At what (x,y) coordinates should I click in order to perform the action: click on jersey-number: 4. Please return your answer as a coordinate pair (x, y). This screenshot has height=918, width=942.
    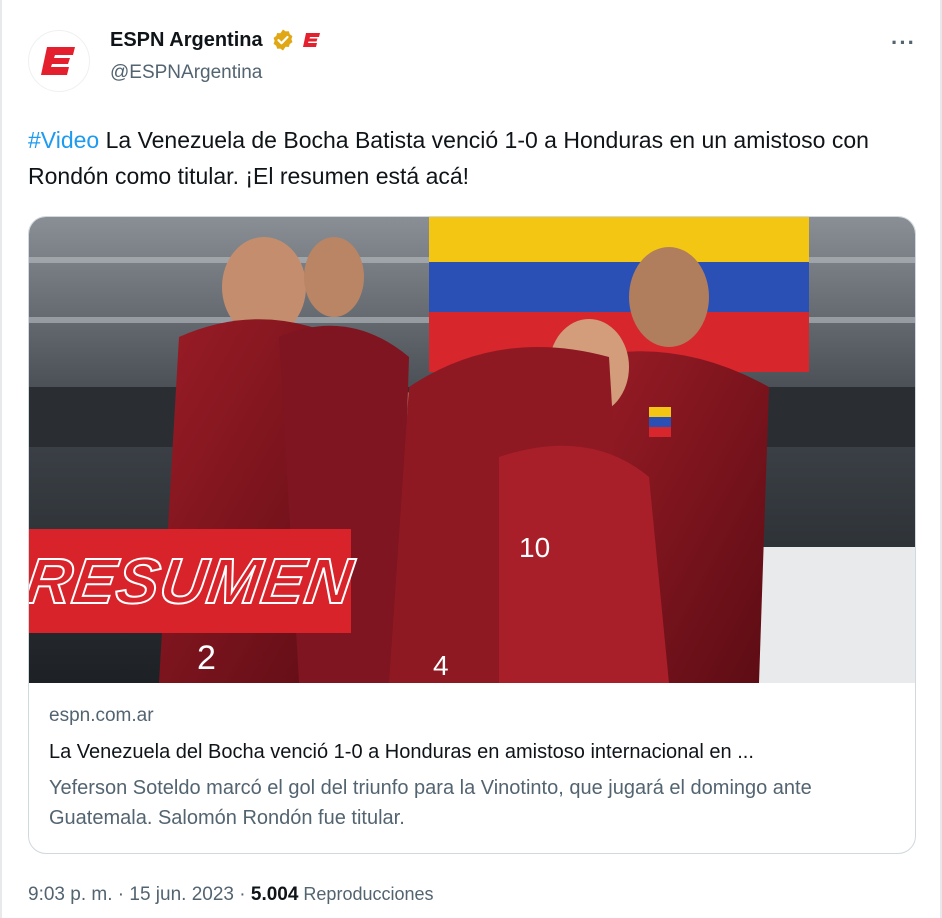
    Looking at the image, I should click on (441, 665).